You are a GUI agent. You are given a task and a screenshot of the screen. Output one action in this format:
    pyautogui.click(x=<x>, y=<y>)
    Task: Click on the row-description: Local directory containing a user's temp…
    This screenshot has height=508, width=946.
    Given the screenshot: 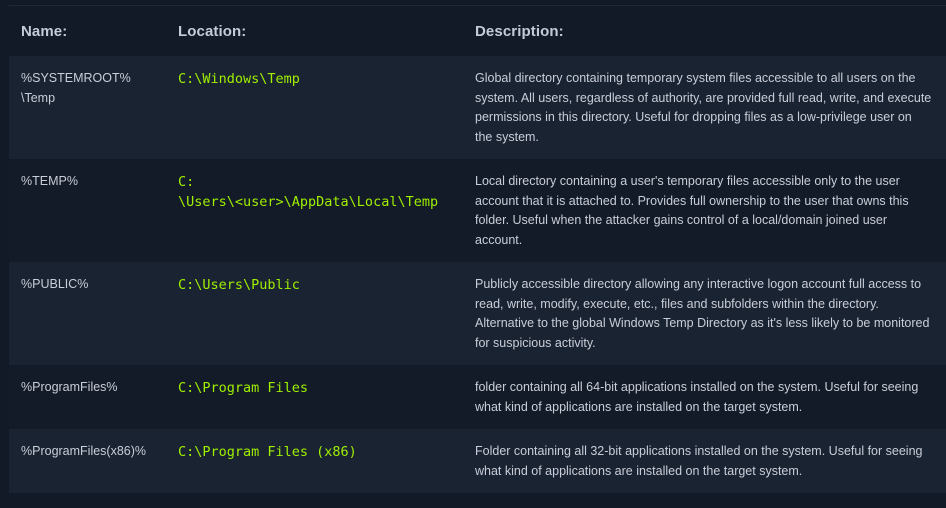 What is the action you would take?
    pyautogui.click(x=692, y=210)
    